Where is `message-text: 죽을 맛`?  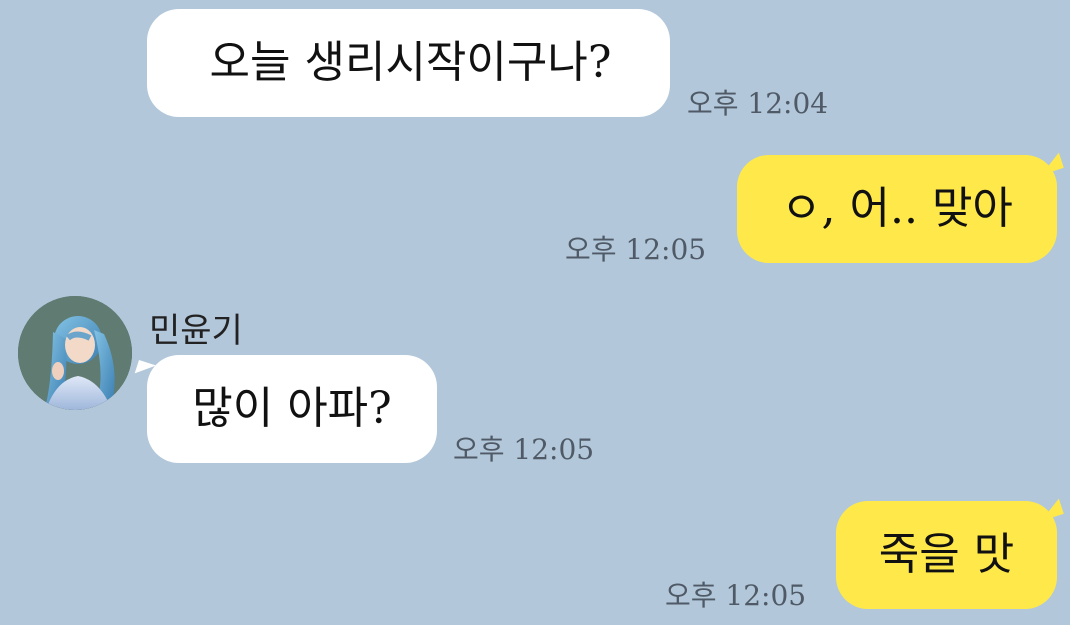
message-text: 죽을 맛 is located at coordinates (946, 554).